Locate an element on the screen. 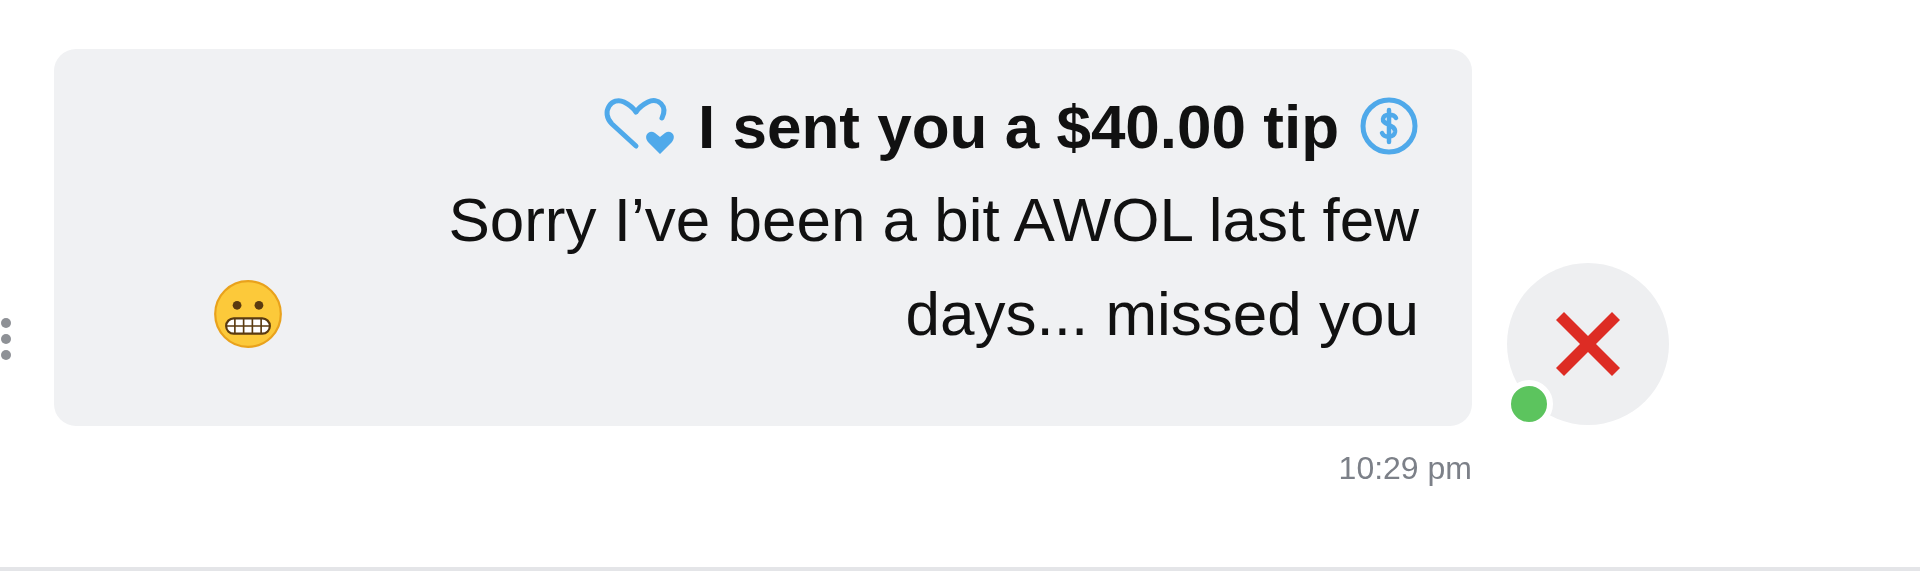 This screenshot has height=576, width=1920. message-text: Sorry I’ve been a bit AWOL last few days... missed you is located at coordinates (933, 267).